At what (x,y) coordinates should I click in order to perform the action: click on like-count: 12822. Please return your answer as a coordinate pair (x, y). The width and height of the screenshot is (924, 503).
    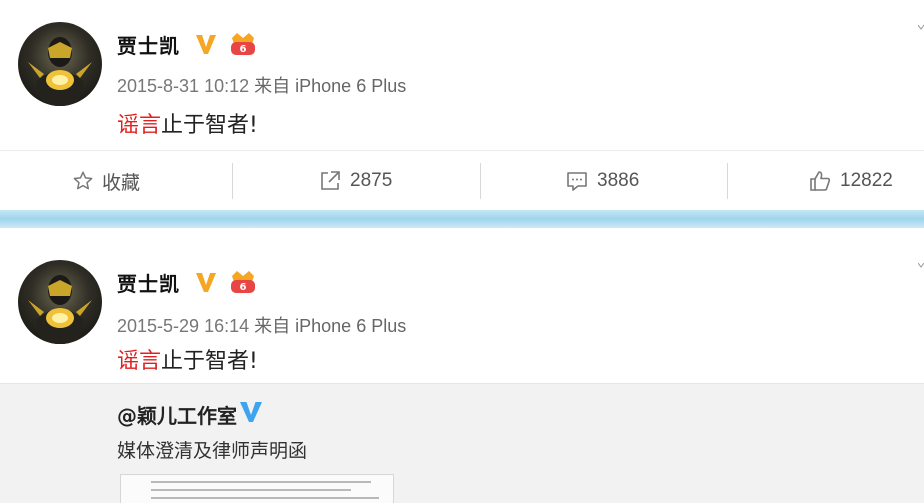
    Looking at the image, I should click on (866, 180).